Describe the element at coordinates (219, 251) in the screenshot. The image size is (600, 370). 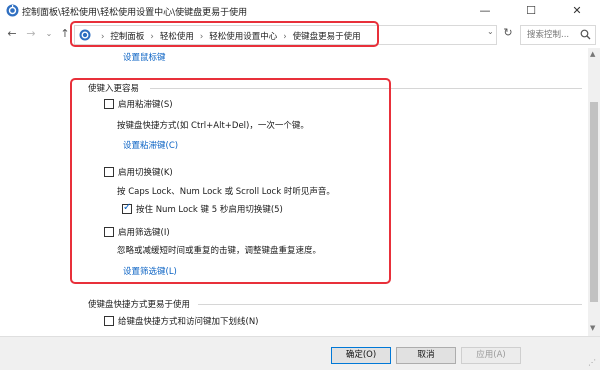
I see `filter-keys-description: 忽略或减缓短时间或重复的击键，调整键盘重复速度。` at that location.